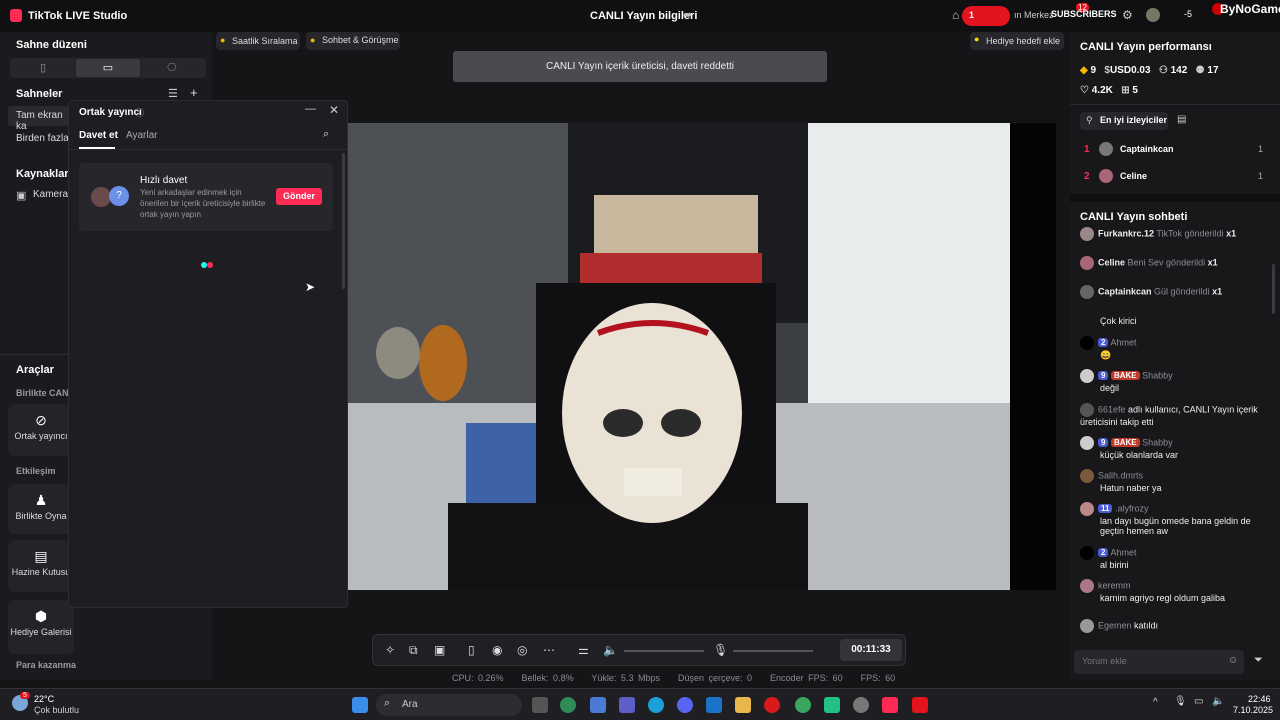 This screenshot has width=1280, height=720. I want to click on top-viewers-button: ⚲ En iyi izleyiciler, so click(1124, 121).